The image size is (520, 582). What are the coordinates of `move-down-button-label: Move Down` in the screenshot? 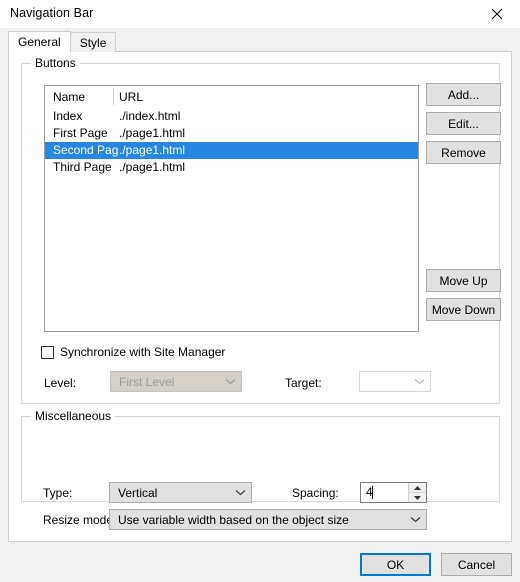 It's located at (463, 309).